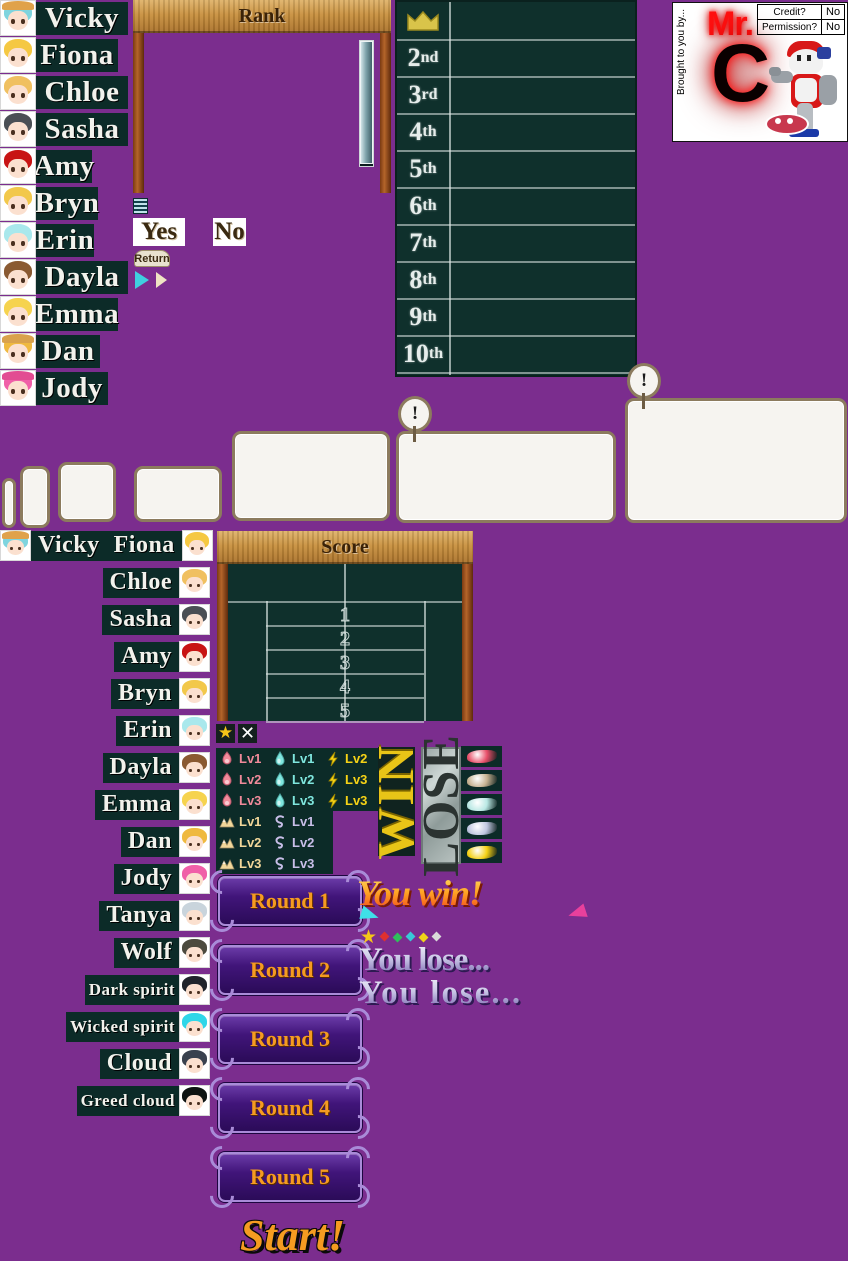 The image size is (848, 1261). I want to click on roster-bottom-item-amy: Amy, so click(105, 656).